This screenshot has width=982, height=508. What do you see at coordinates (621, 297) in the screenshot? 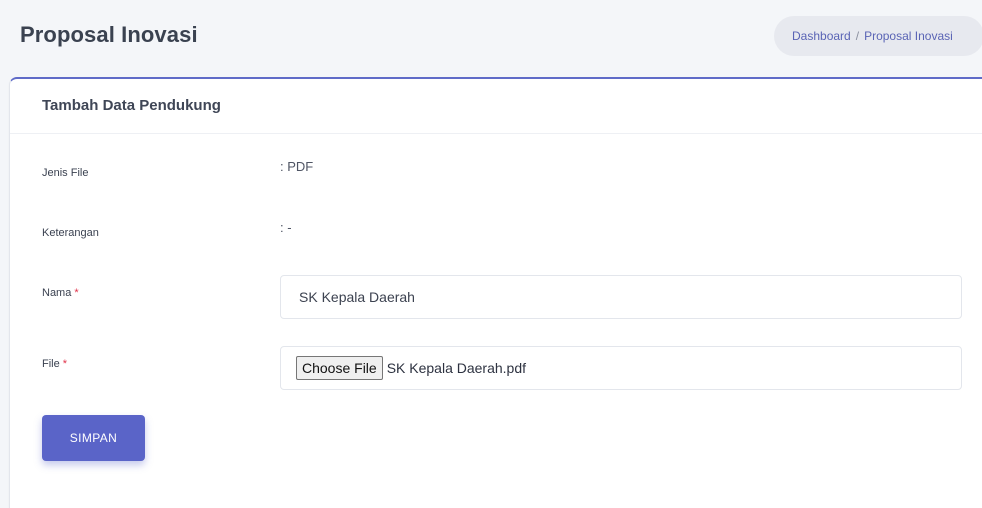
I see `nama-input` at bounding box center [621, 297].